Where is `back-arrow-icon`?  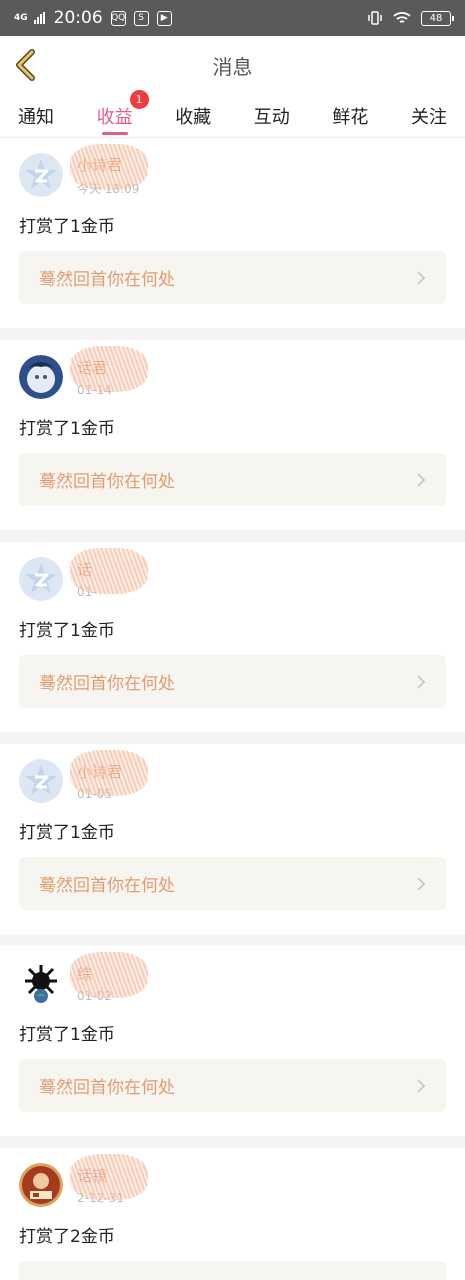 back-arrow-icon is located at coordinates (26, 65).